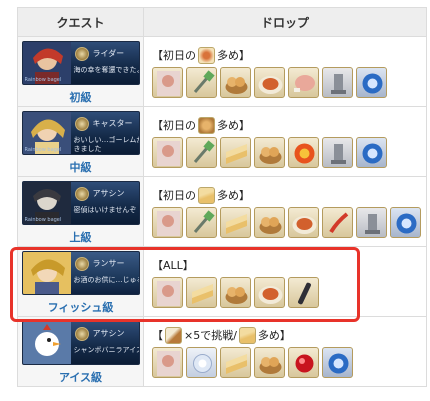 This screenshot has width=430, height=401. Describe the element at coordinates (112, 123) in the screenshot. I see `class-name: キャスター` at that location.